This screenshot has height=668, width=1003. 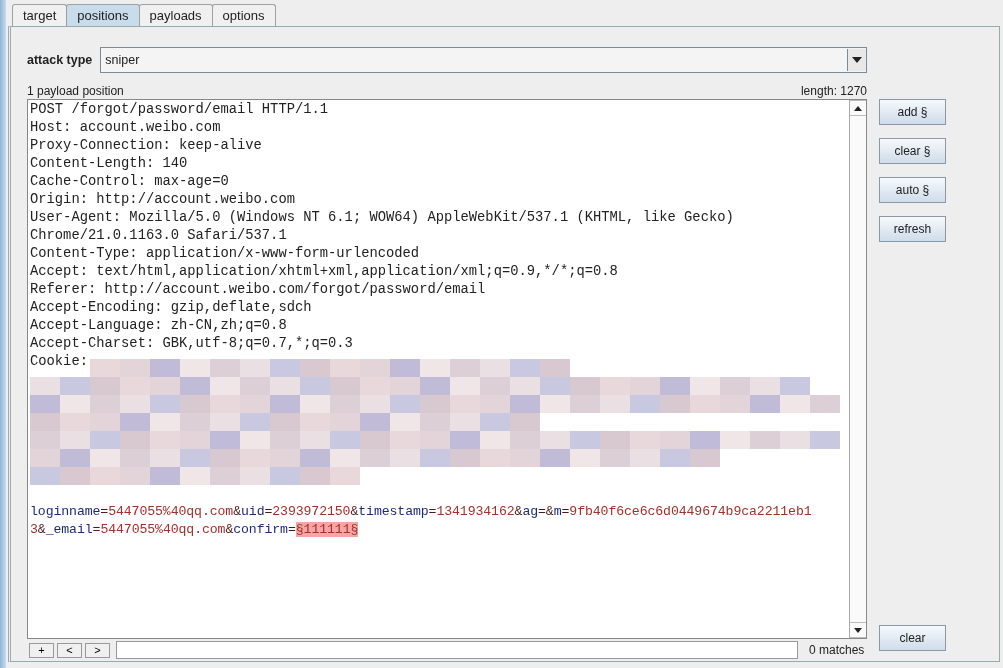 What do you see at coordinates (912, 151) in the screenshot?
I see `action-button: clear §` at bounding box center [912, 151].